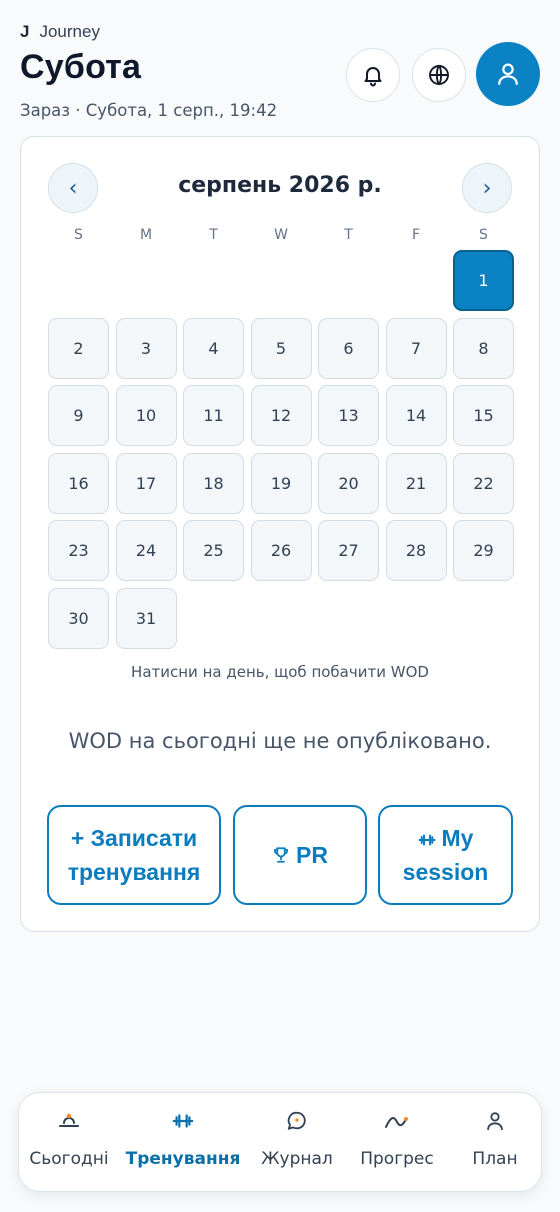 Image resolution: width=560 pixels, height=1212 pixels. Describe the element at coordinates (348, 483) in the screenshot. I see `calendar-day: 20` at that location.